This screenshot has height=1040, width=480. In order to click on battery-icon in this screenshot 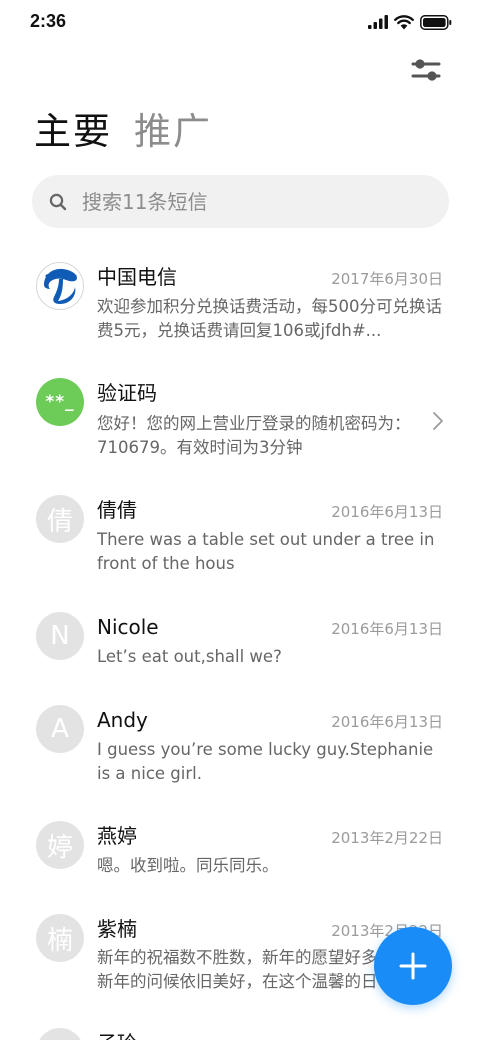, I will do `click(436, 22)`.